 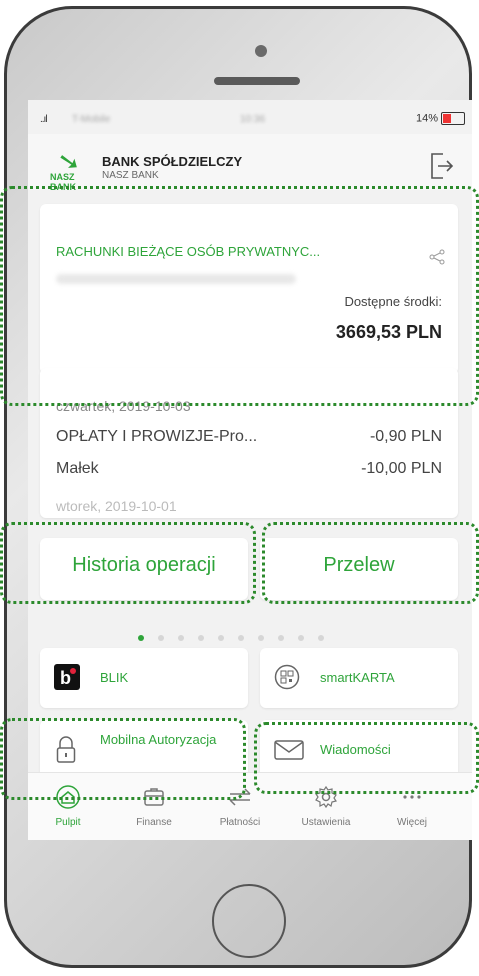 I want to click on history-date: wtorek, 2019-10-01, so click(x=116, y=506).